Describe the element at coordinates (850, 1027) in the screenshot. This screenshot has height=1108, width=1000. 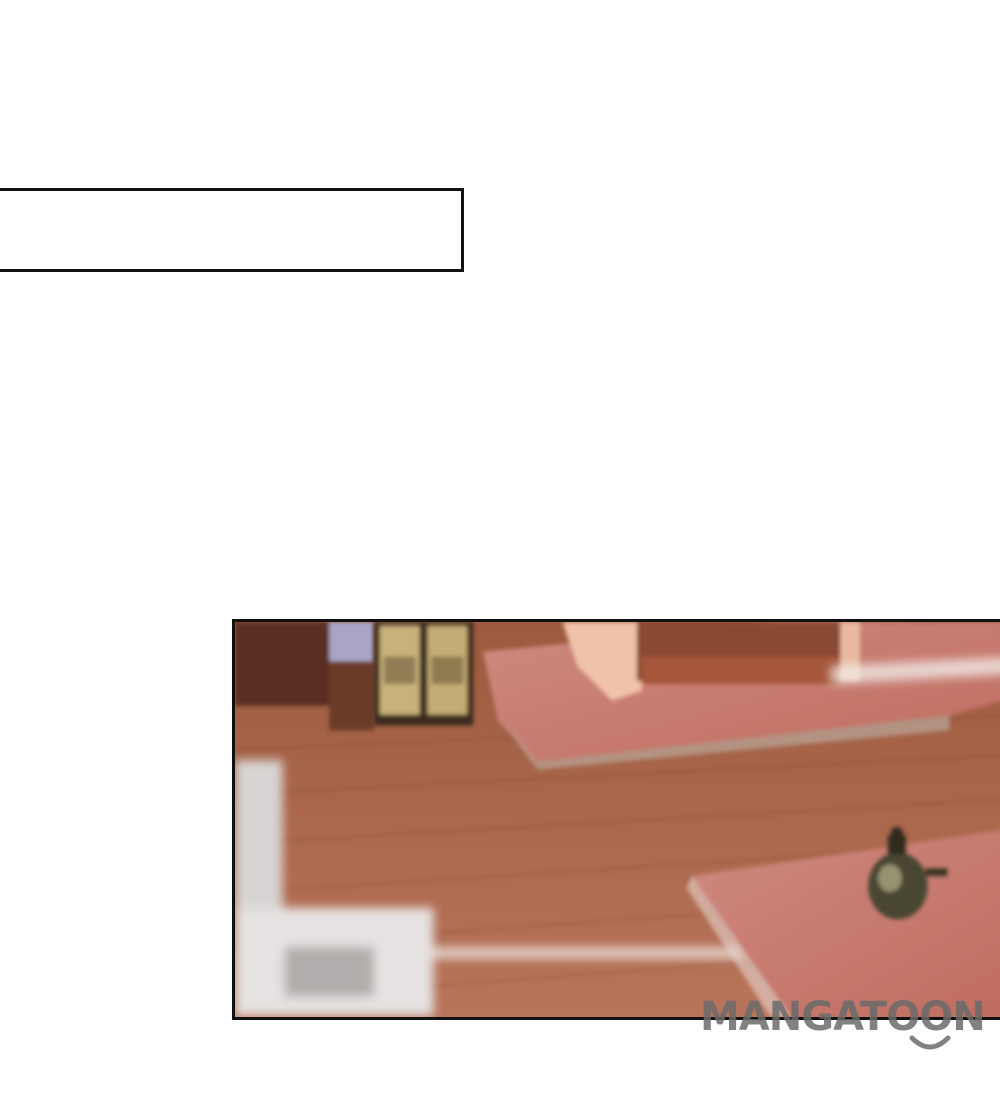
I see `mangatoon-watermark: MANGATOON` at that location.